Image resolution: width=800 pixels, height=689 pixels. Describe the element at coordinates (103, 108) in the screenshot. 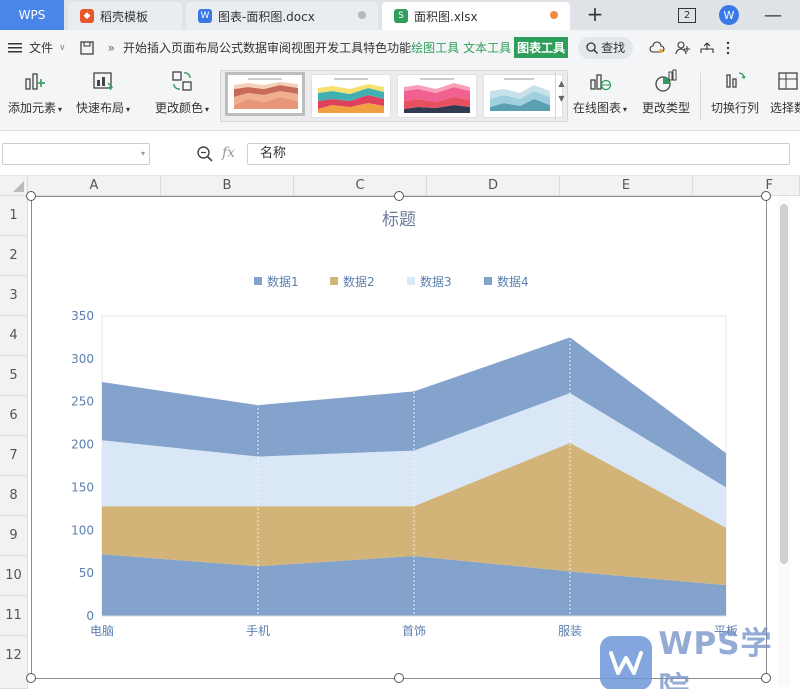

I see `quick-layout-label: 快速布局 ▾` at that location.